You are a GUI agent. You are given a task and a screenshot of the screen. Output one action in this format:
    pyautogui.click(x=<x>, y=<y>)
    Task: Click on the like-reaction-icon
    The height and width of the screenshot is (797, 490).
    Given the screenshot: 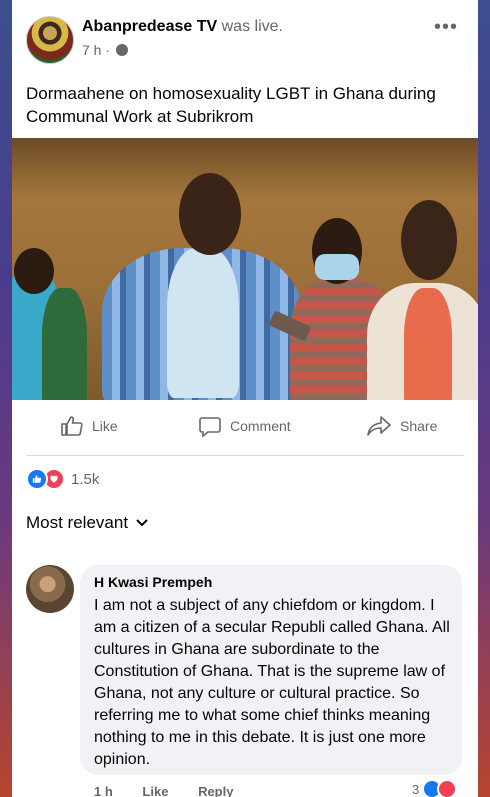 What is the action you would take?
    pyautogui.click(x=37, y=479)
    